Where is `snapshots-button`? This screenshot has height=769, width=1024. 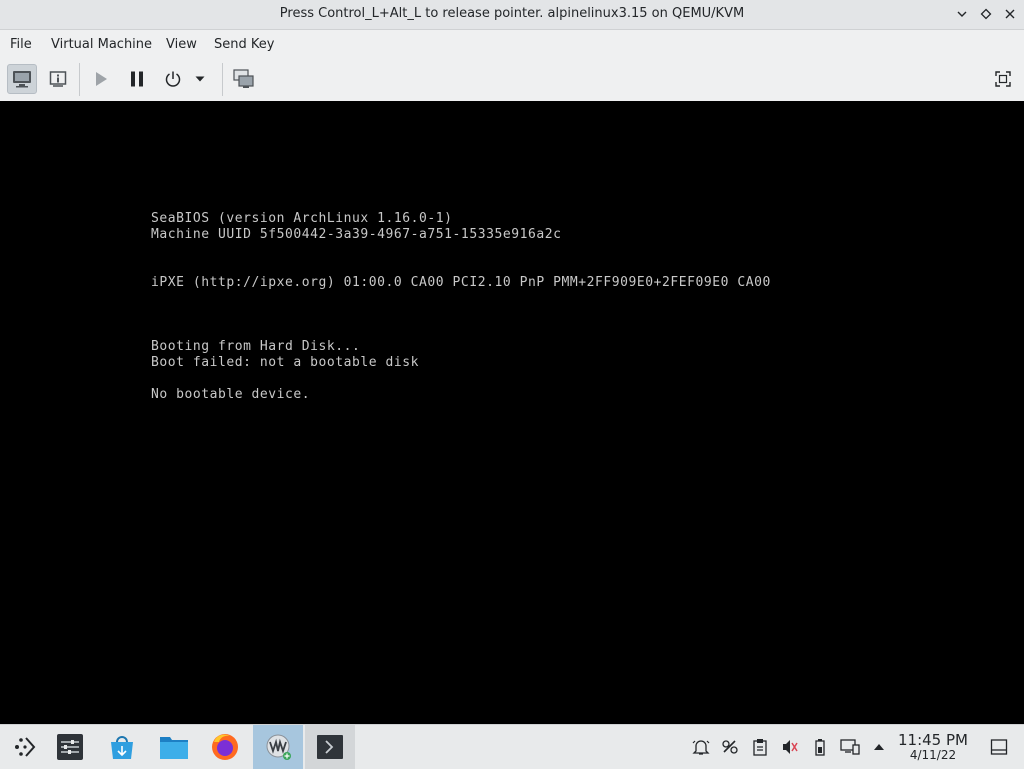
snapshots-button is located at coordinates (244, 79).